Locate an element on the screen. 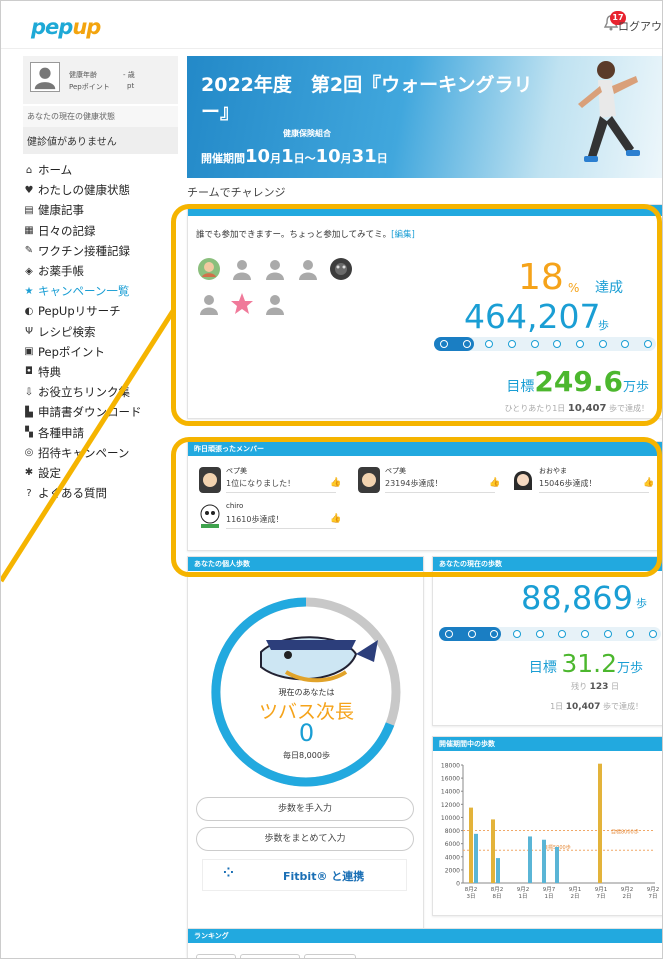  member-entry: ペプ美 23194歩達成！ 👍 is located at coordinates (430, 483).